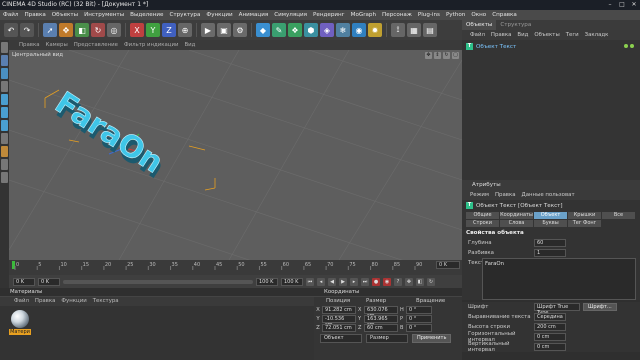 The image size is (640, 360). Describe the element at coordinates (45, 301) in the screenshot. I see `mat-menu-edit: Правка` at that location.